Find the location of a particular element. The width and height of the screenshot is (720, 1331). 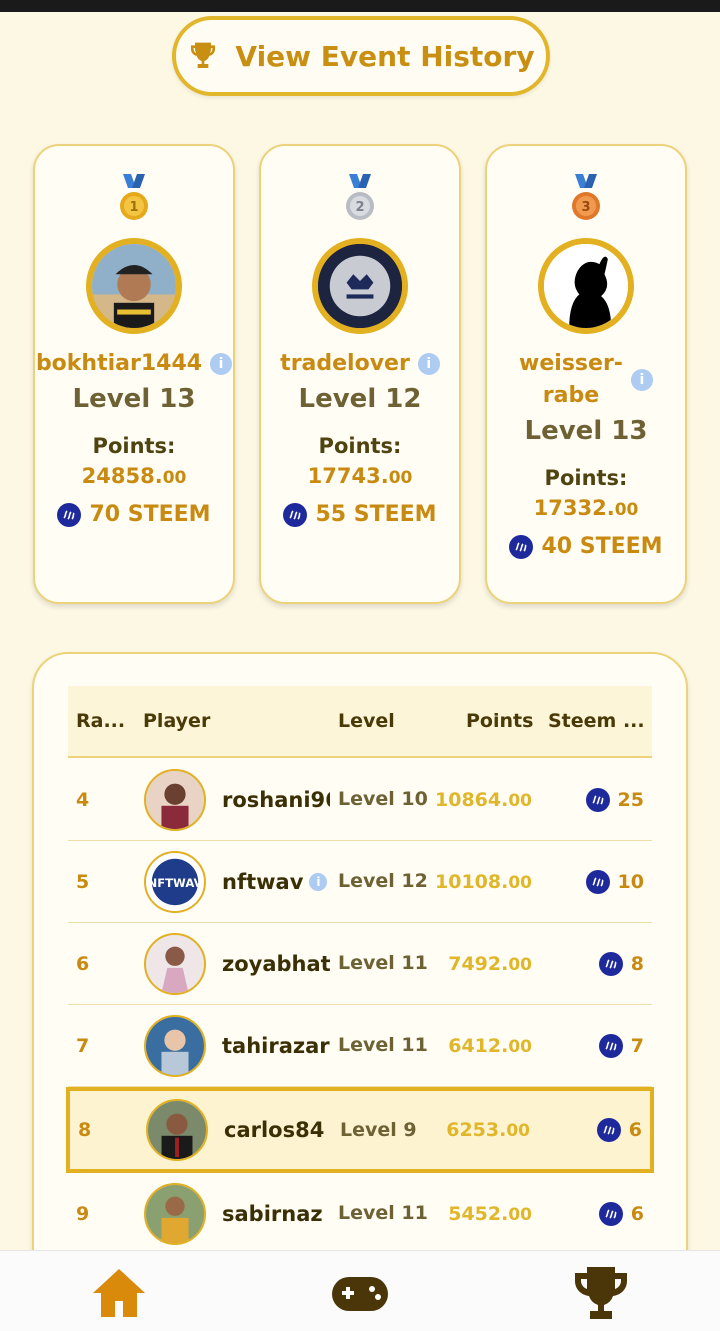

steem-reward: 55 STEEM is located at coordinates (360, 514).